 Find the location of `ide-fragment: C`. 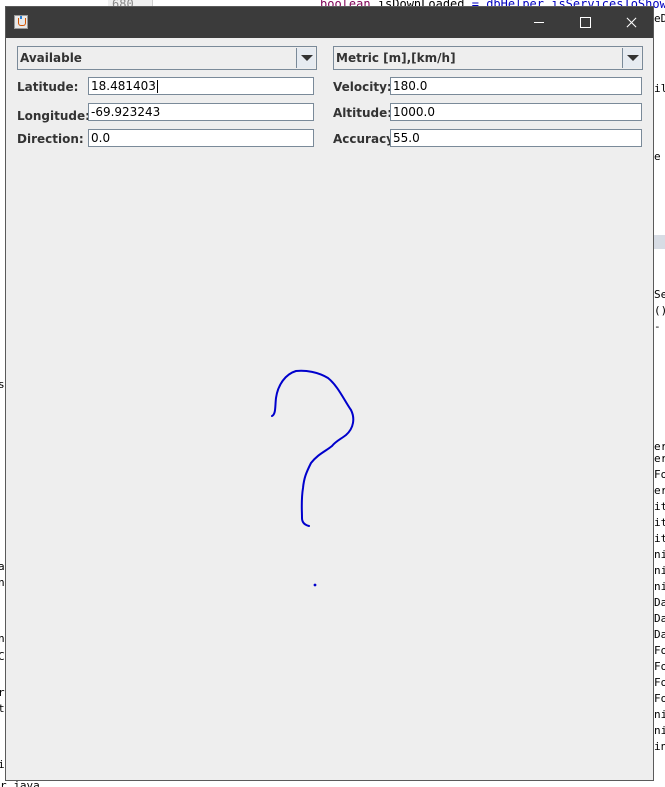

ide-fragment: C is located at coordinates (2, 656).